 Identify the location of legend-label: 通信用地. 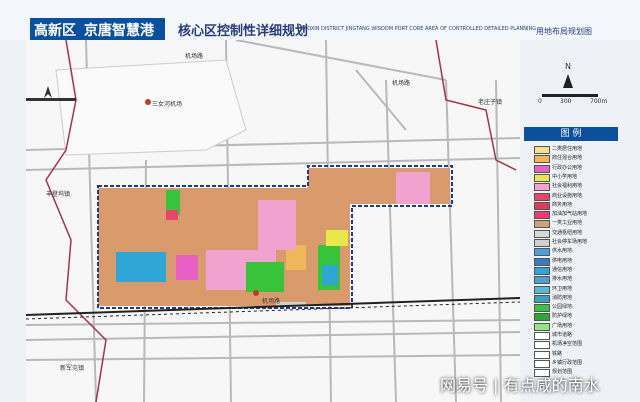
(562, 269).